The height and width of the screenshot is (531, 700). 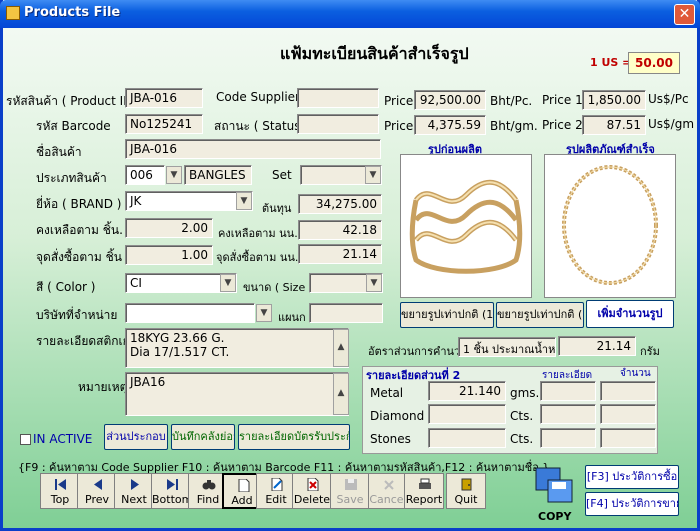 I want to click on components-button: ส่วนประกอบ, so click(x=136, y=437).